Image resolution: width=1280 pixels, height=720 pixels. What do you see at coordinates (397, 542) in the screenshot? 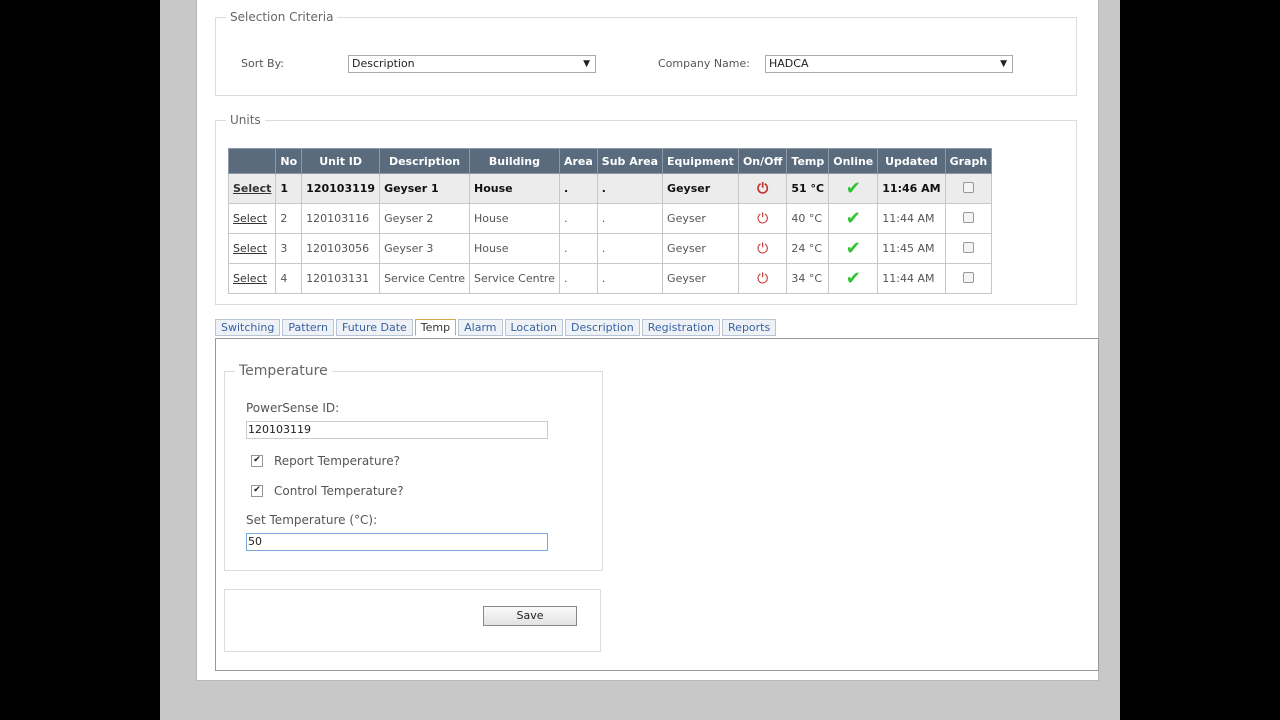
I see `set-temperature-field: 50` at bounding box center [397, 542].